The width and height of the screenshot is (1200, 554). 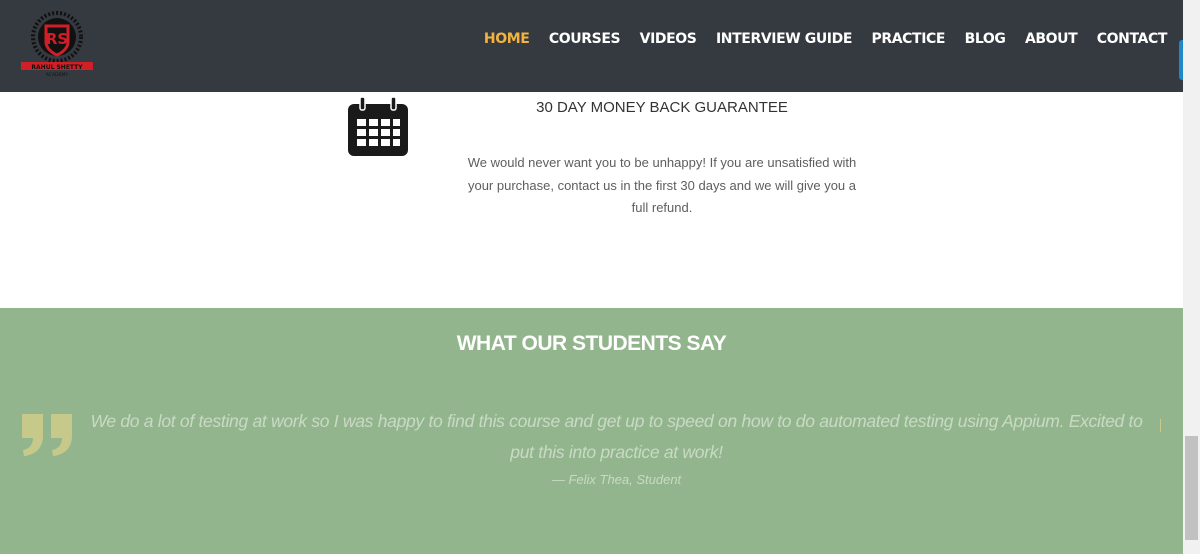 I want to click on calendar-icon, so click(x=378, y=126).